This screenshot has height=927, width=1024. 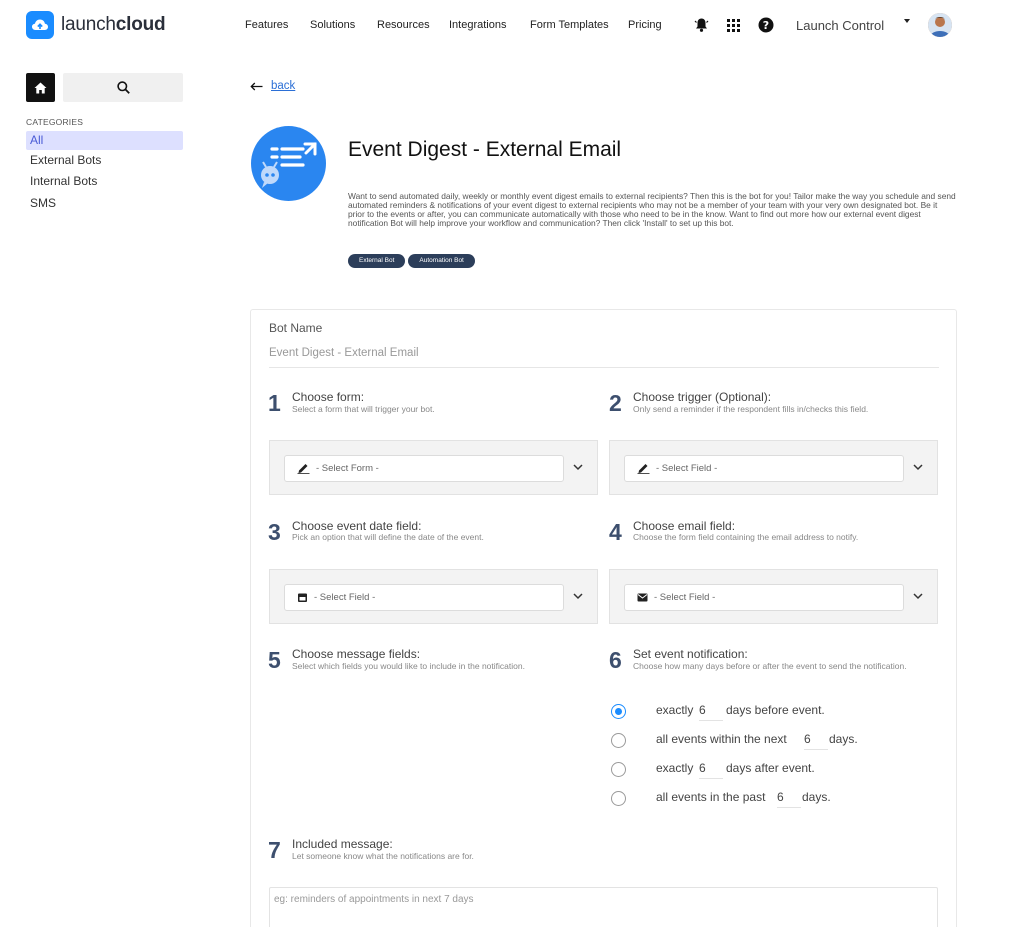 I want to click on step-title: Choose event date field:, so click(x=357, y=526).